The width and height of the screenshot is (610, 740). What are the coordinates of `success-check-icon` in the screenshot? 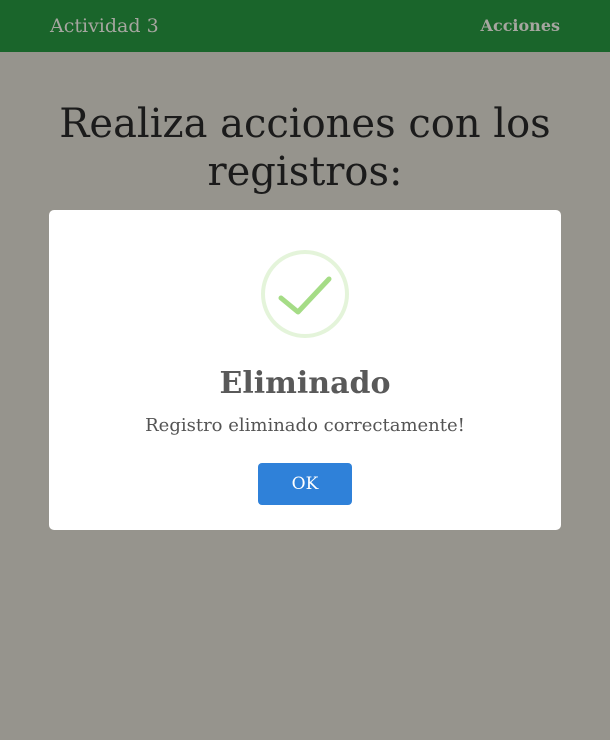 It's located at (305, 294).